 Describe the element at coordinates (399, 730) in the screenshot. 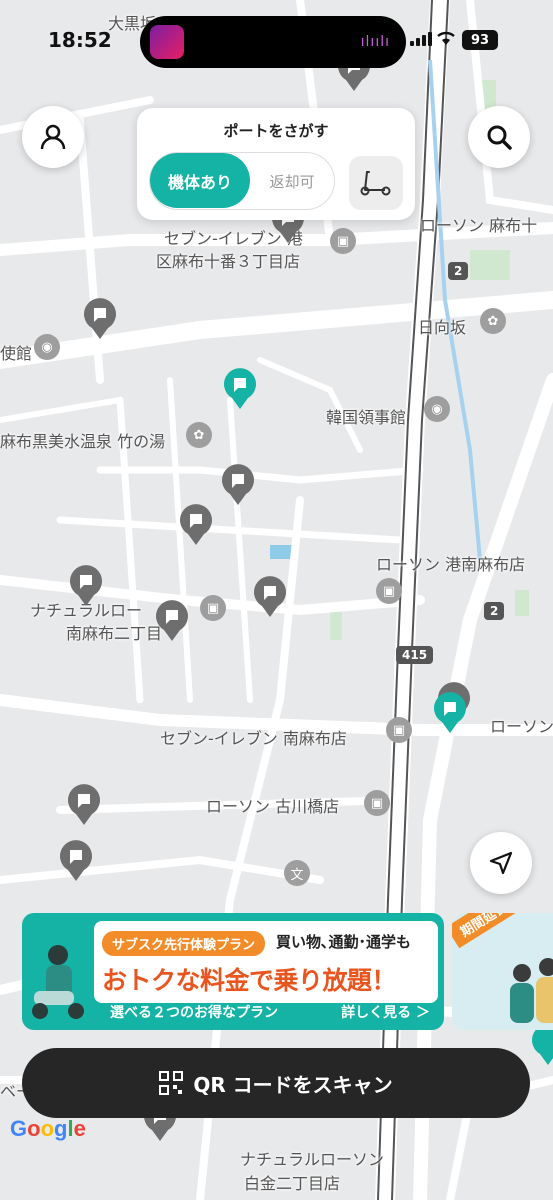

I see `seven-poi-icon: ▣` at that location.